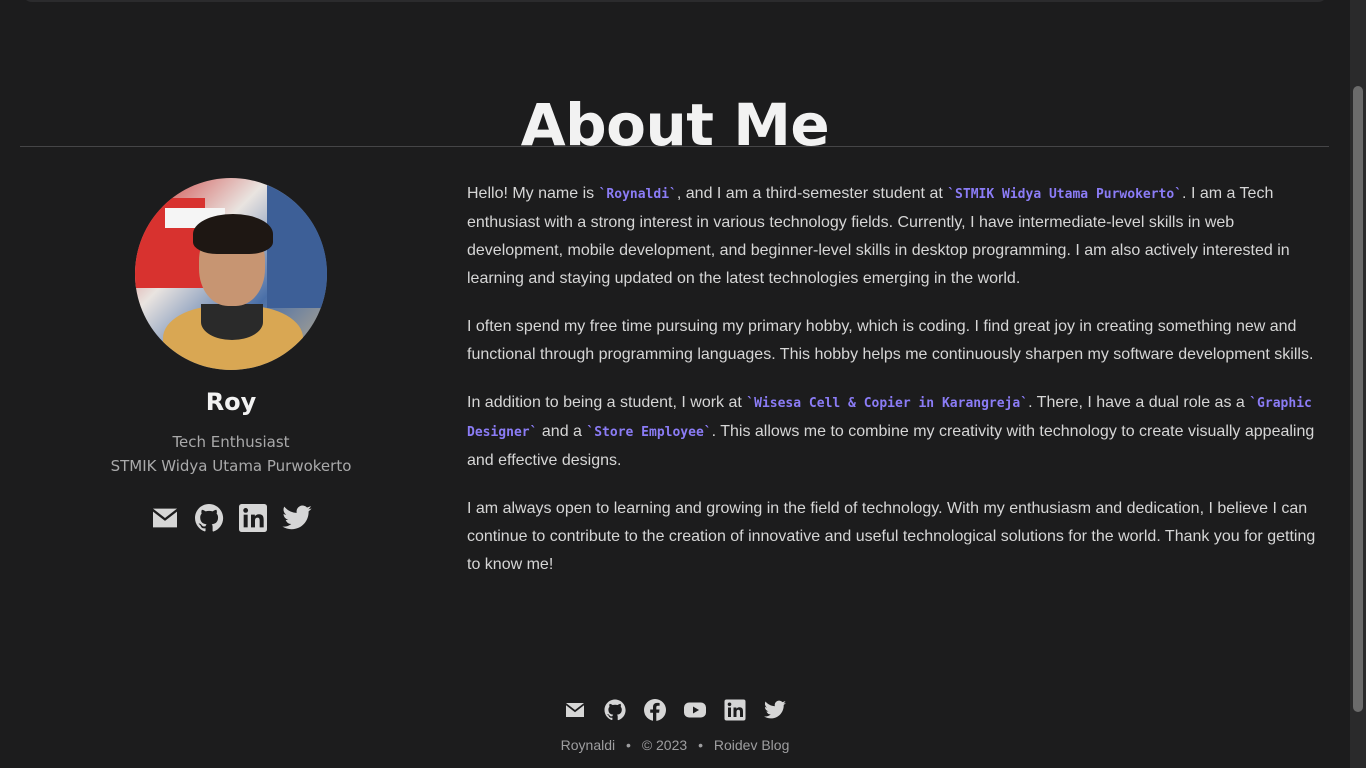  Describe the element at coordinates (231, 518) in the screenshot. I see `profile-social-links` at that location.